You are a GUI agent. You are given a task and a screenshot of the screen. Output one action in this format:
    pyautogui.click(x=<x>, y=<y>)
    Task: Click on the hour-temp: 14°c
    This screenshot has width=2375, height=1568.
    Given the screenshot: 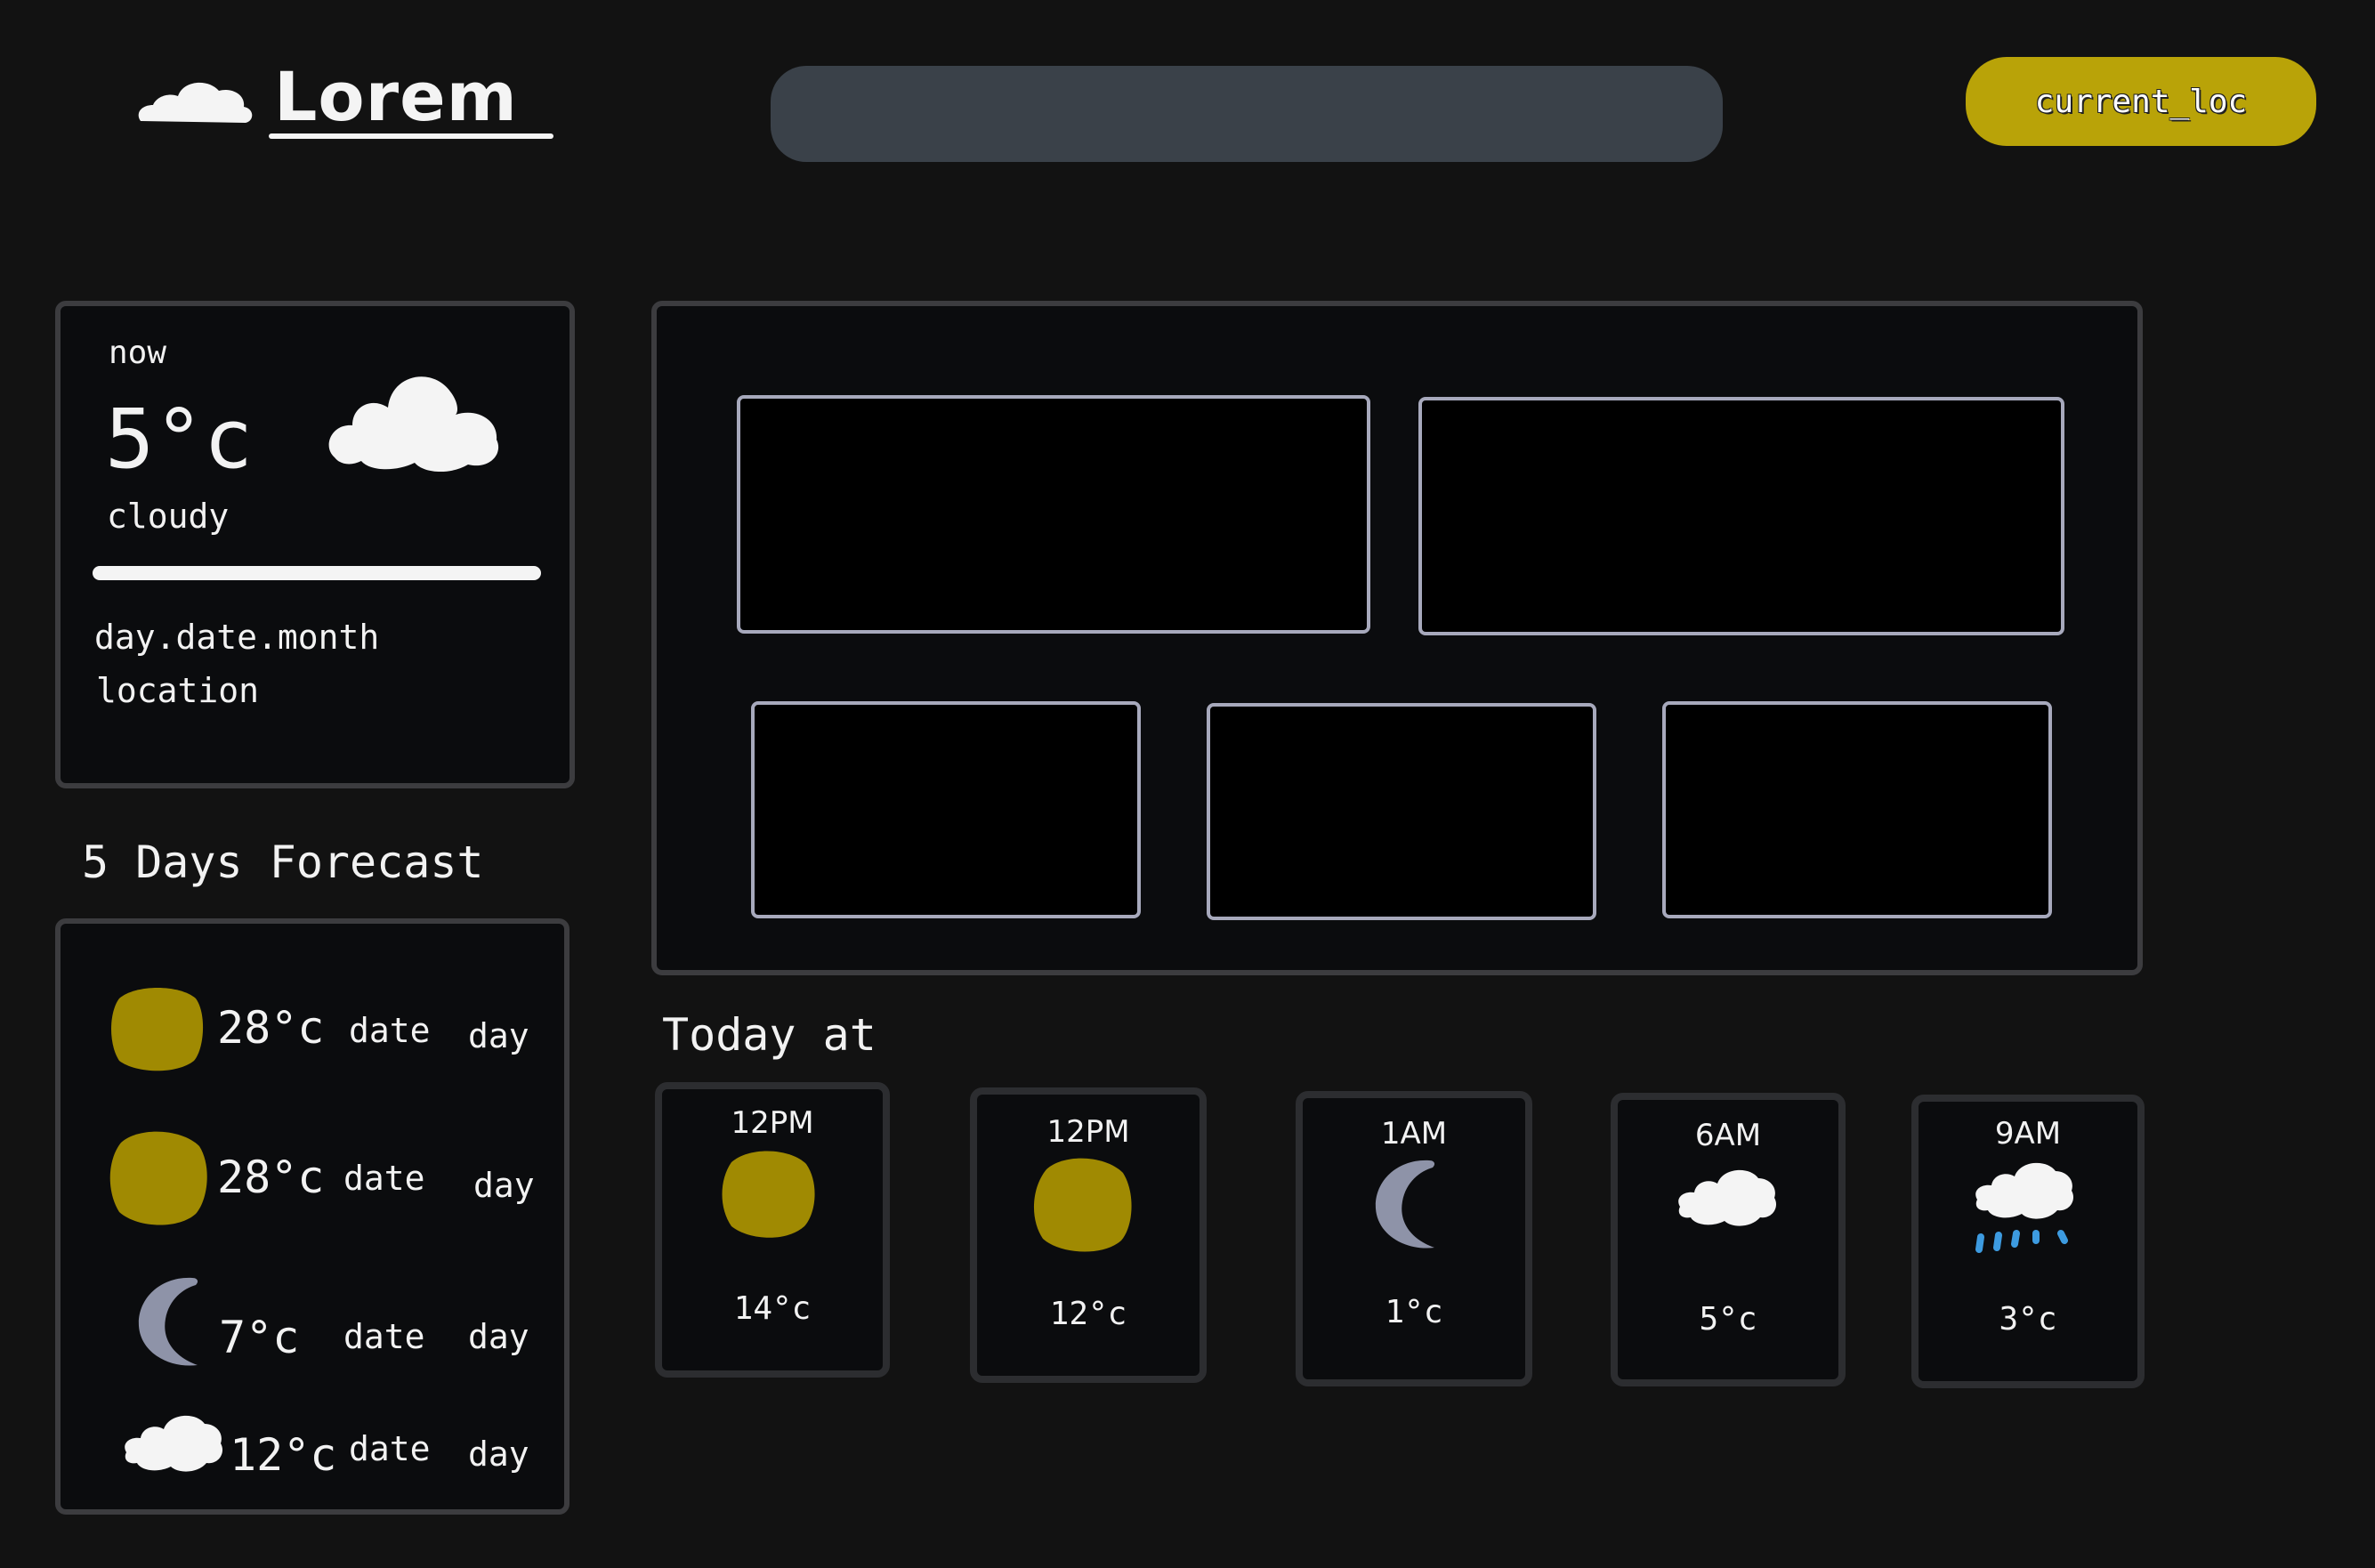 What is the action you would take?
    pyautogui.click(x=772, y=1308)
    